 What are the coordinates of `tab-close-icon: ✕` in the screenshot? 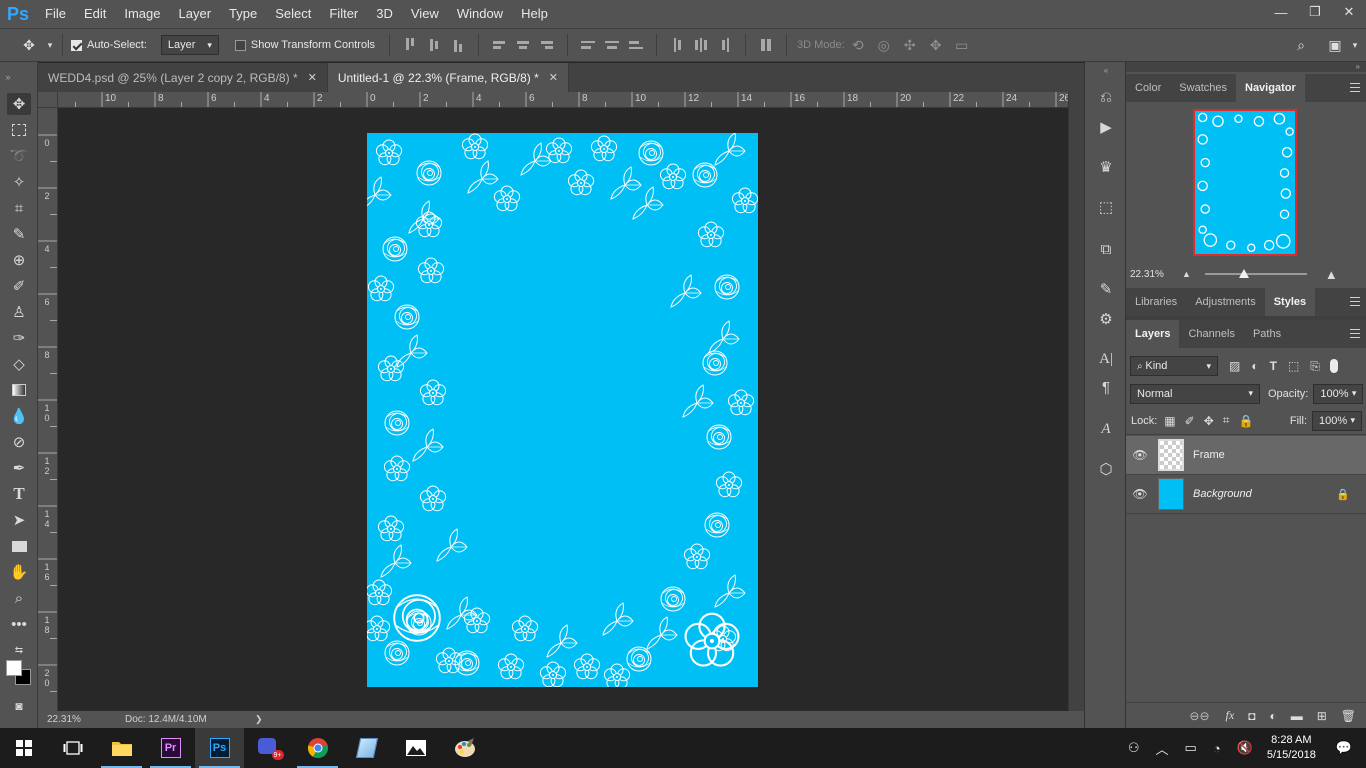 It's located at (312, 77).